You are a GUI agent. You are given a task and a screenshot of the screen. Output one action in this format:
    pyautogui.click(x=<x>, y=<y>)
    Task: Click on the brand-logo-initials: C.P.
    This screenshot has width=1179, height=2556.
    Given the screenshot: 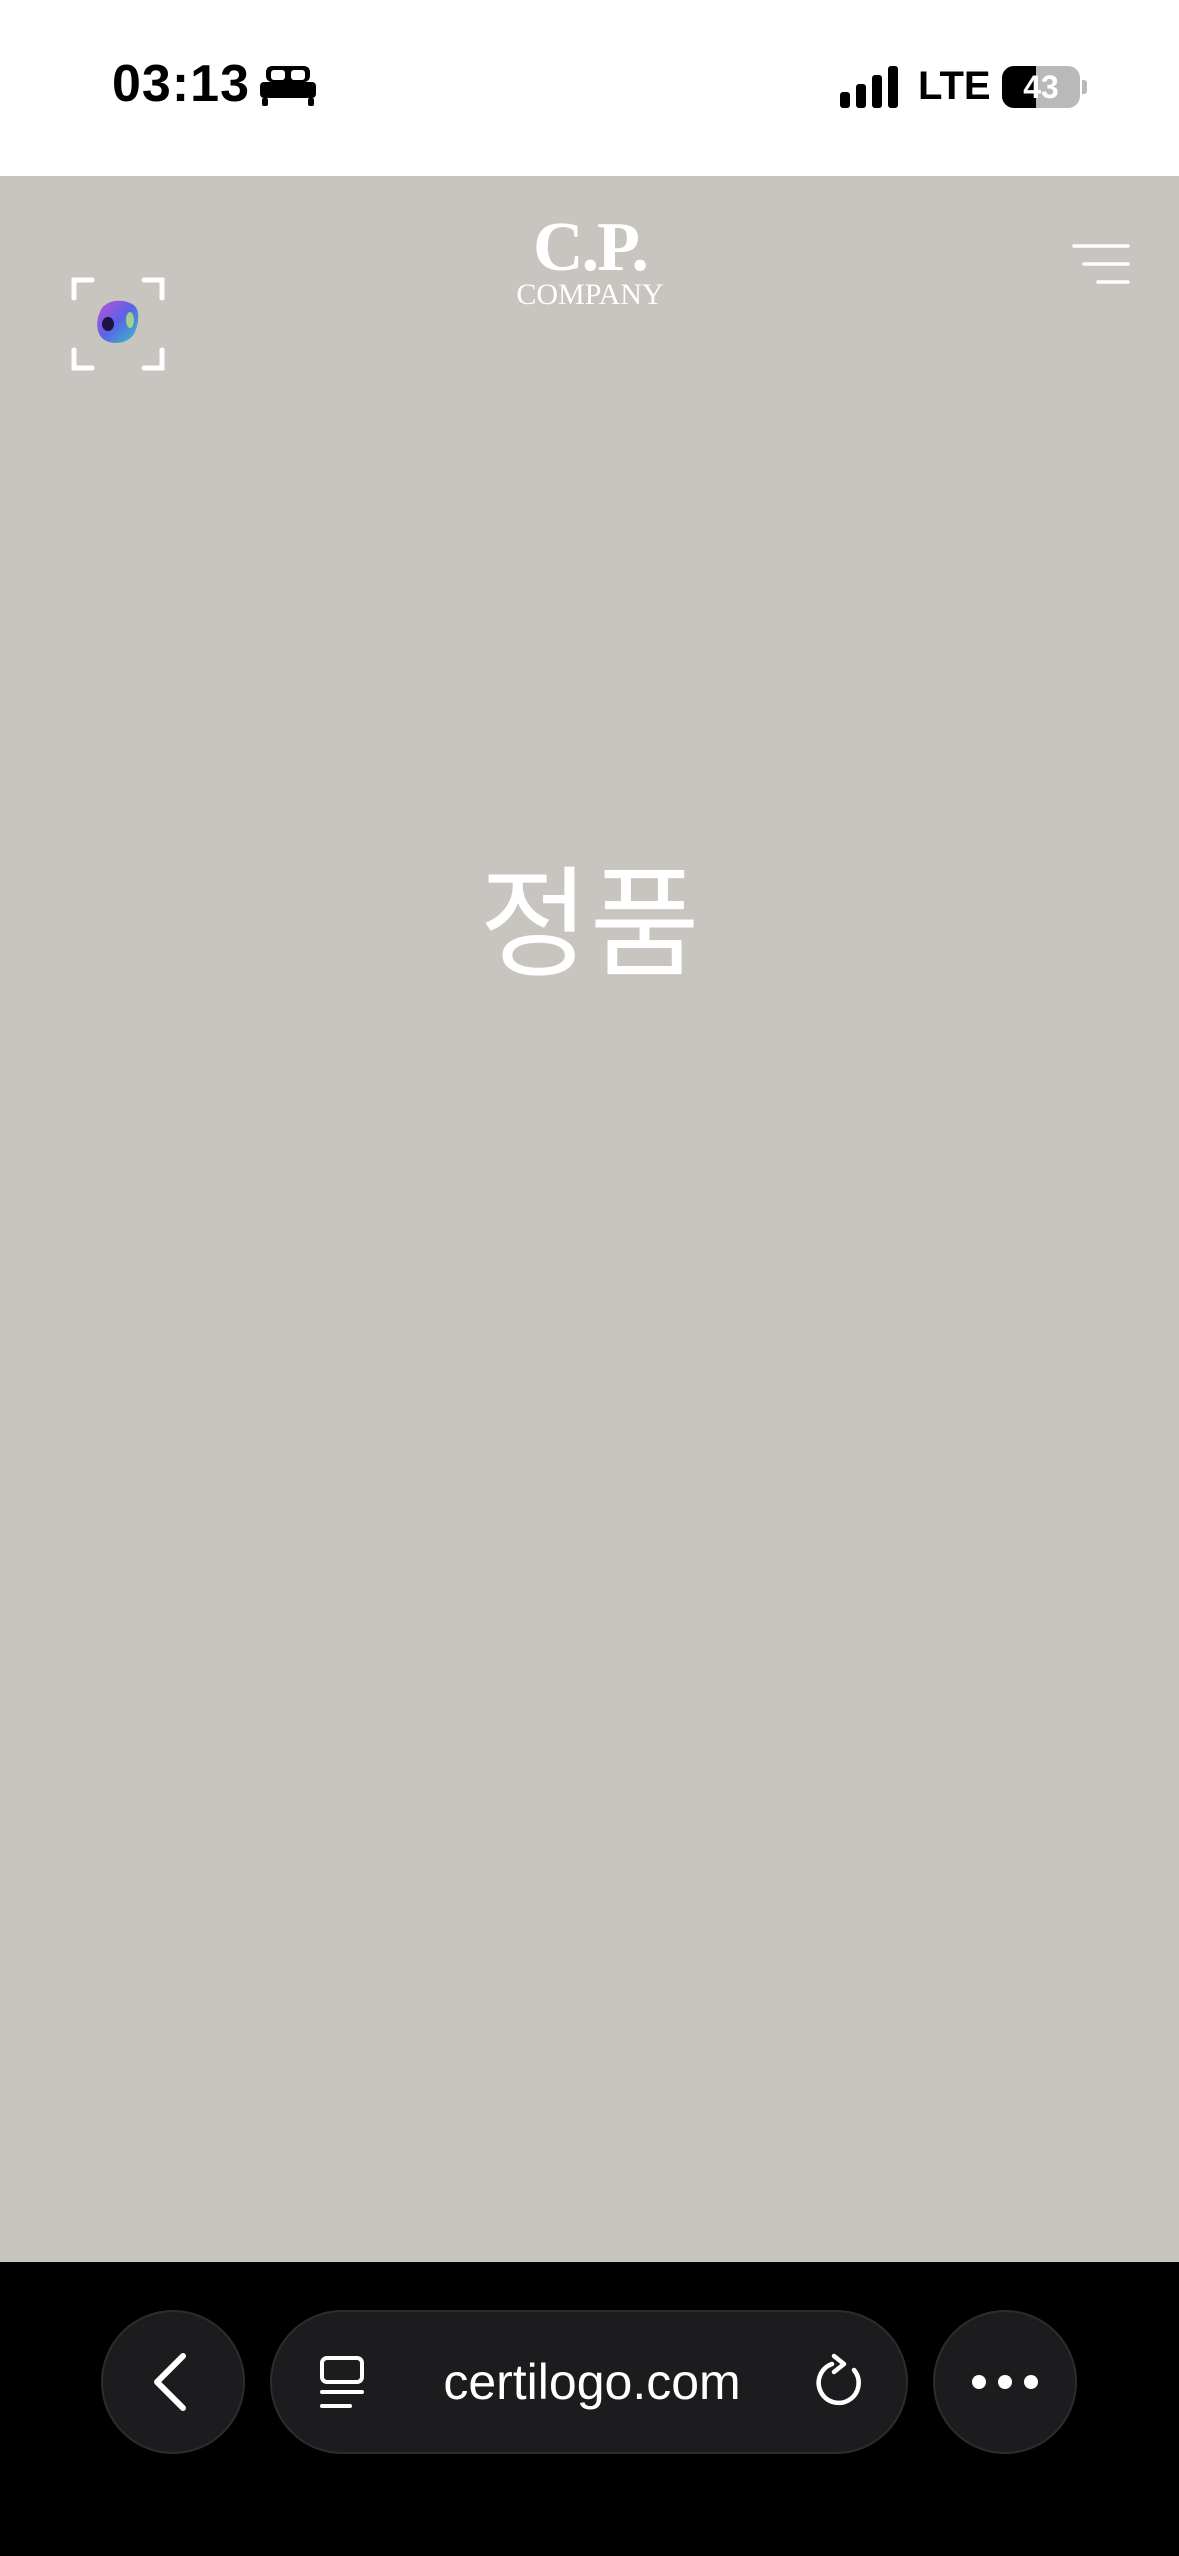 What is the action you would take?
    pyautogui.click(x=591, y=247)
    